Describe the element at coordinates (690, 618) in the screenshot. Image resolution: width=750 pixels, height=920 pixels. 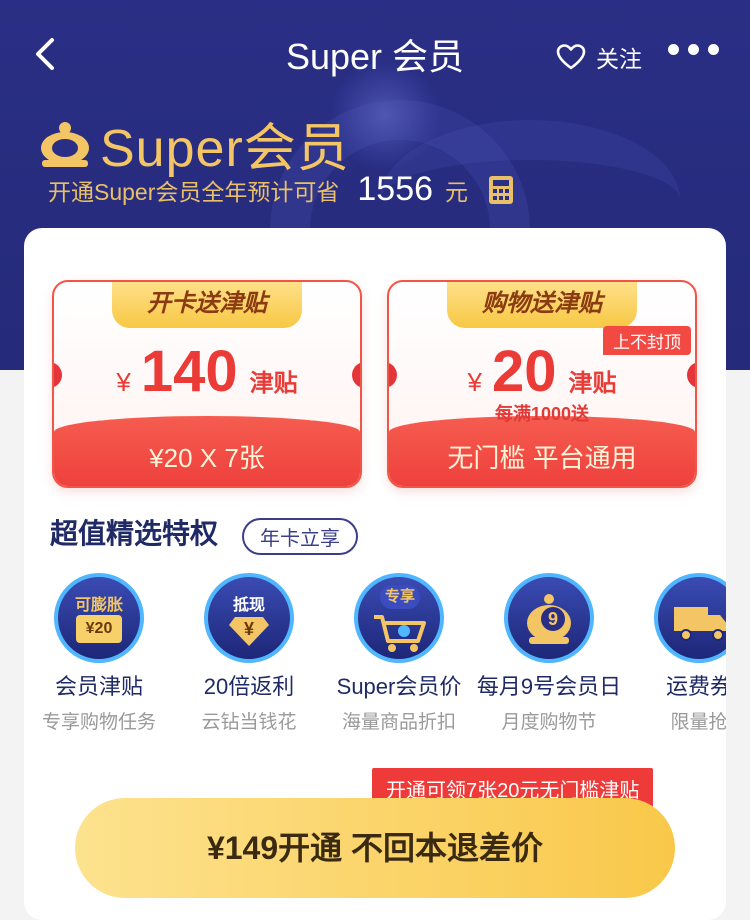
I see `truck-icon` at that location.